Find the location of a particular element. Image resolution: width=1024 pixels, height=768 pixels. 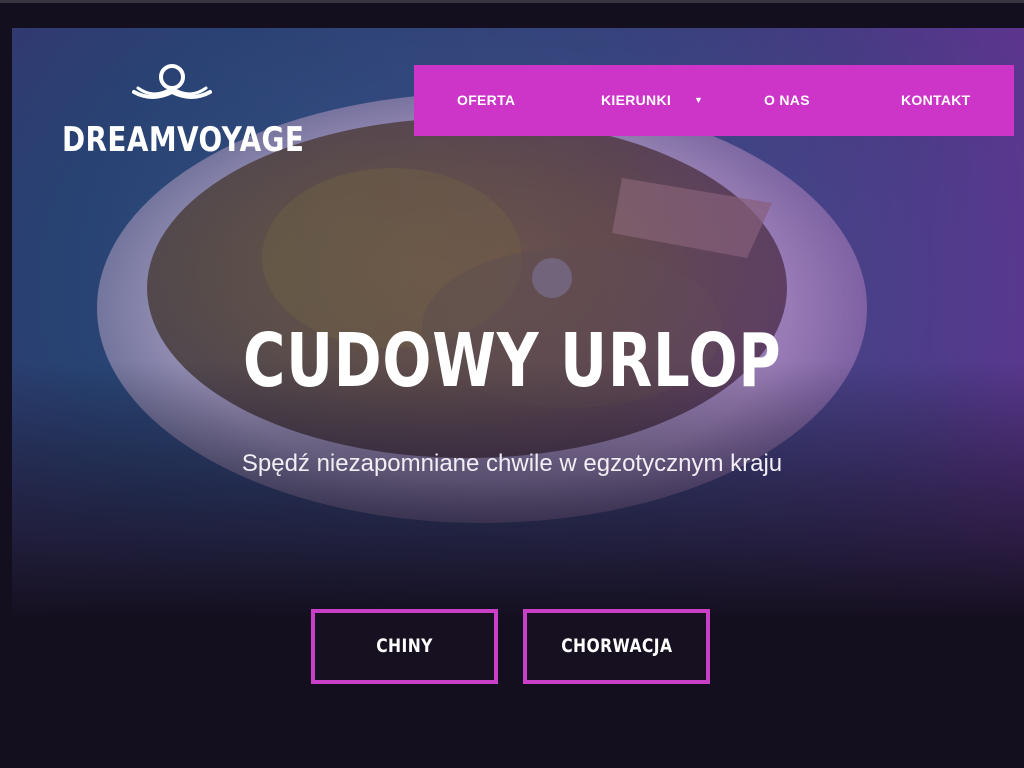

chorwacja-button: CHORWACJA is located at coordinates (616, 646).